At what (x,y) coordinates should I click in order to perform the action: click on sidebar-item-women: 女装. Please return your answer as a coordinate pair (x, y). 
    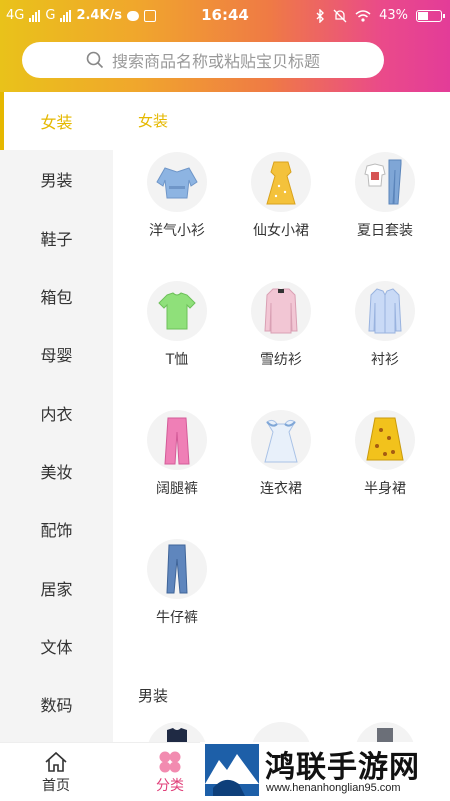
    Looking at the image, I should click on (56, 121).